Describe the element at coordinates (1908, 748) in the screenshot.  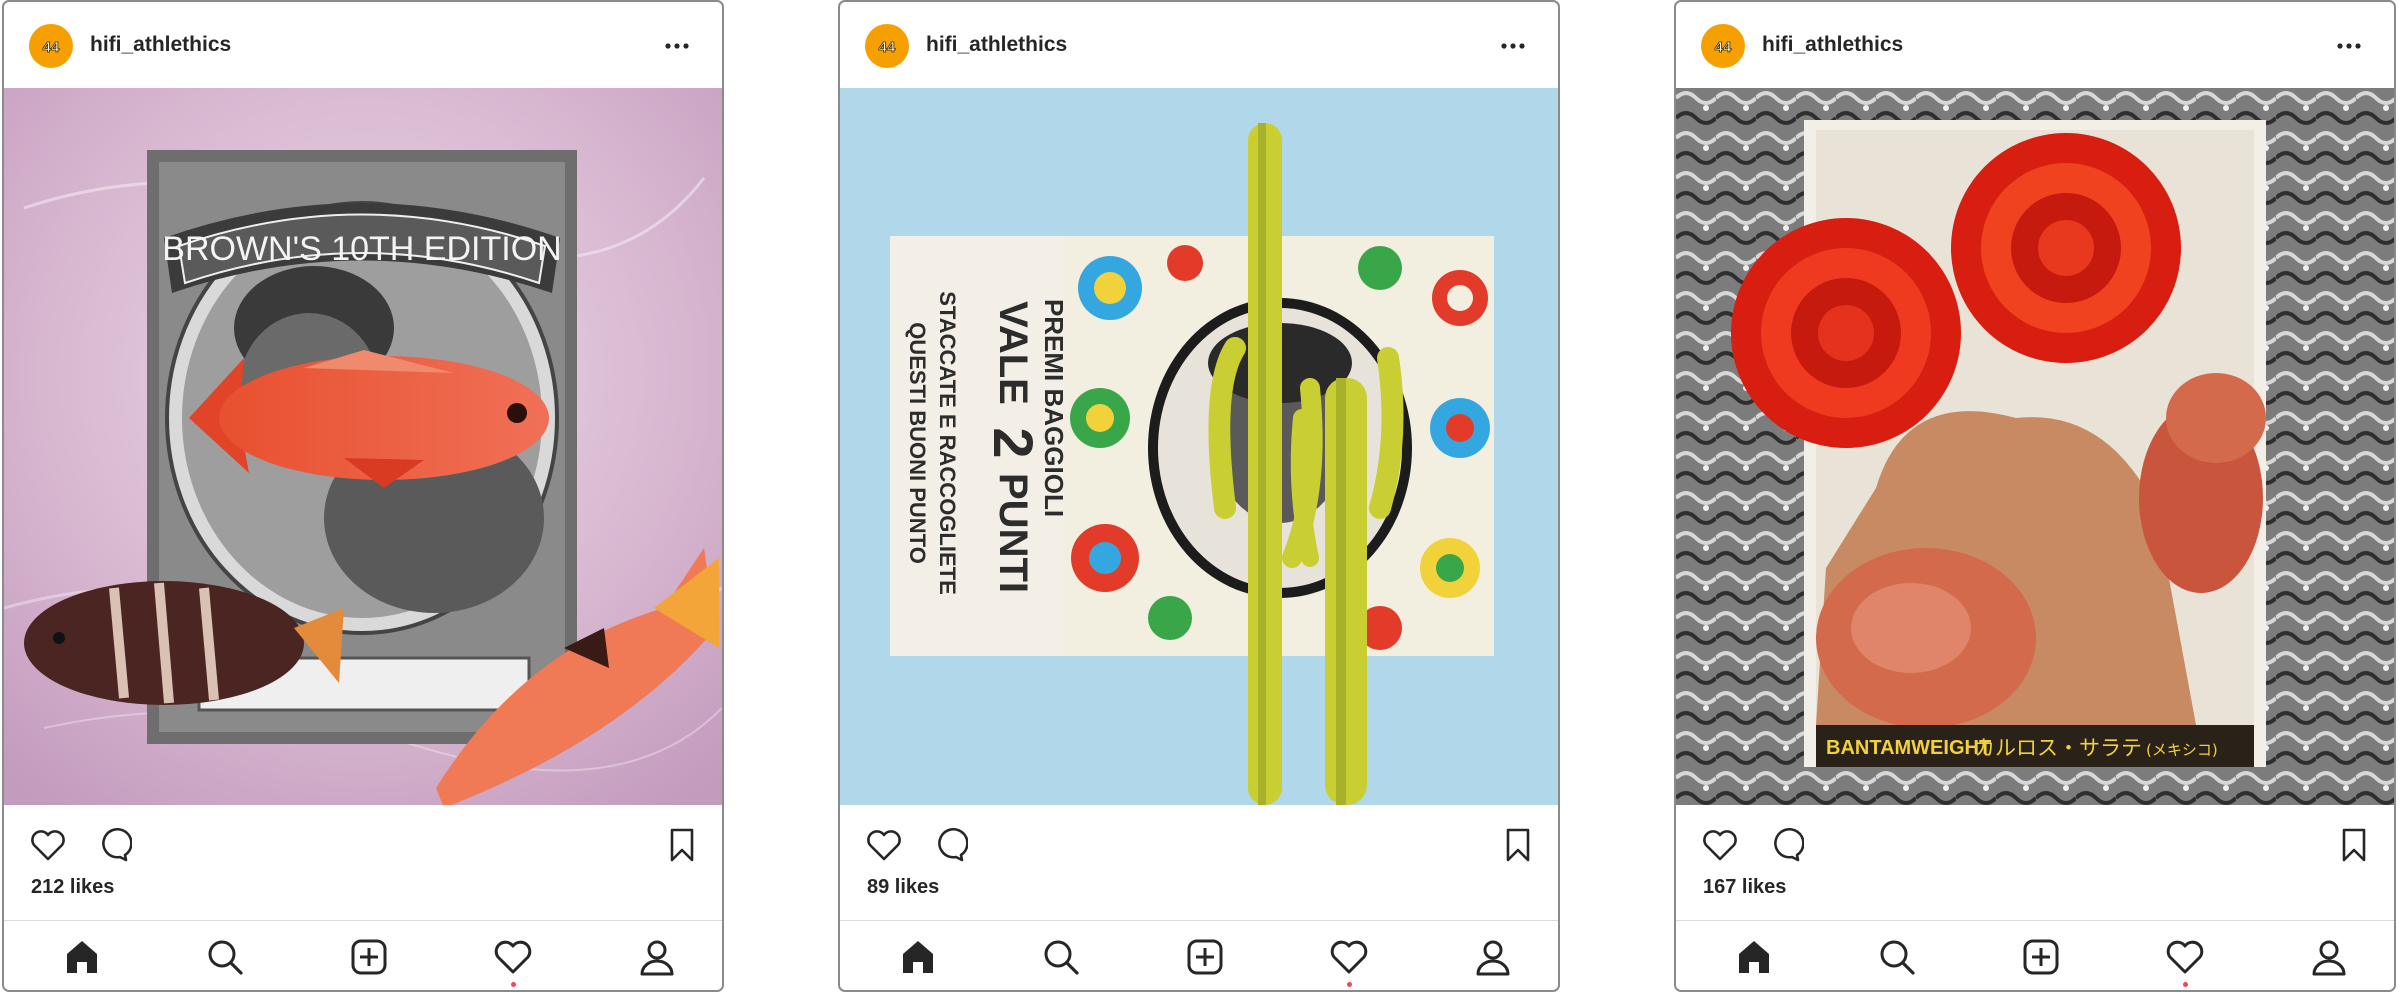
I see `caption-en: BANTAMWEIGHT` at that location.